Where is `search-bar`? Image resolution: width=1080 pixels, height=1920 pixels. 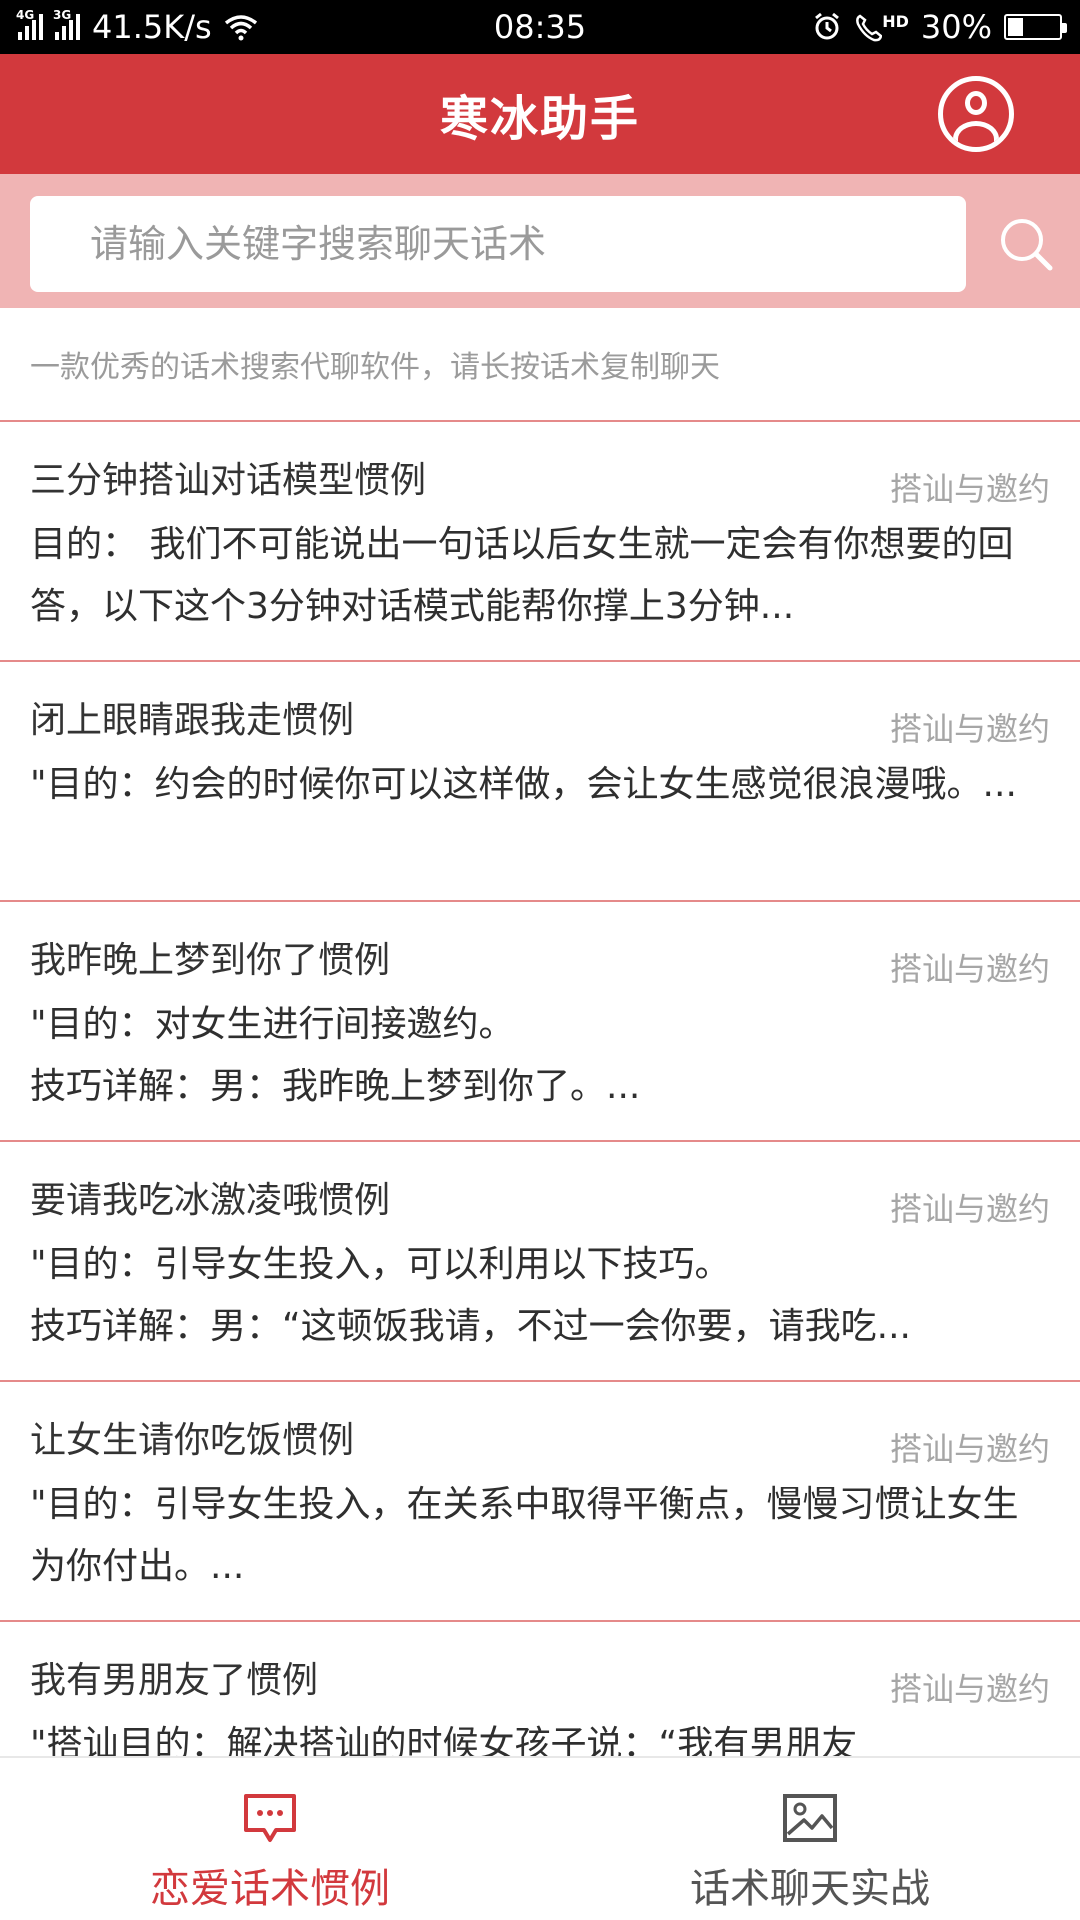 search-bar is located at coordinates (540, 241).